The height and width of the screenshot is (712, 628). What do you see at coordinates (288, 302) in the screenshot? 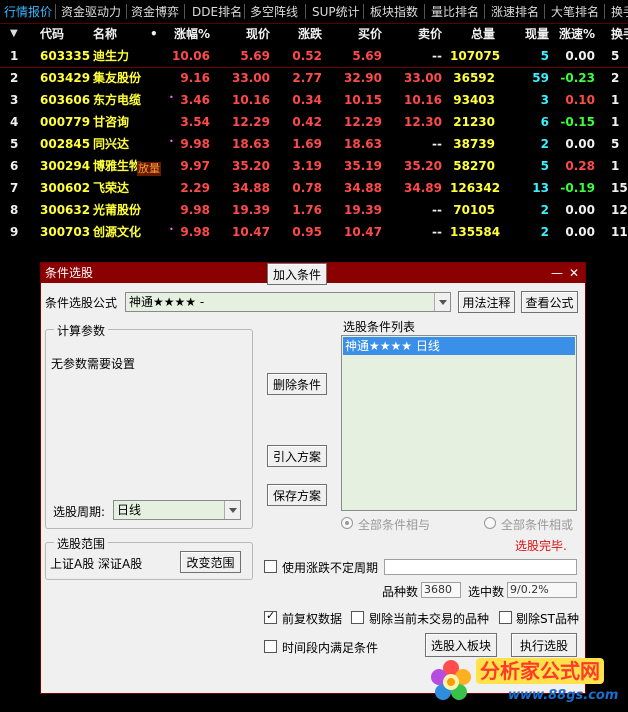
I see `formula-select: 神通★★★★ -` at bounding box center [288, 302].